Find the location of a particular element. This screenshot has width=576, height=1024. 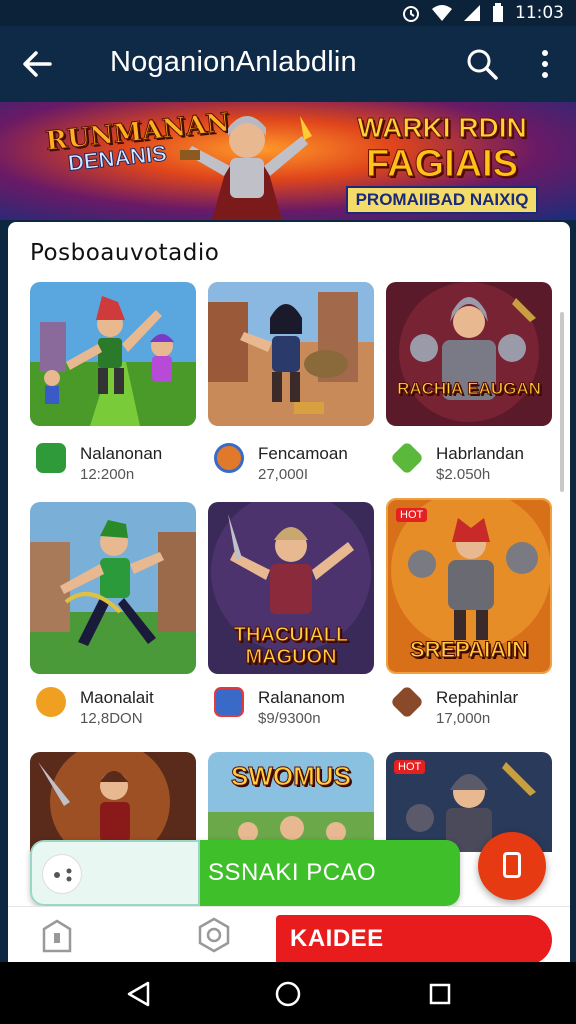

promo-tag: PROMAIIBAD NAIXIQ is located at coordinates (442, 200).